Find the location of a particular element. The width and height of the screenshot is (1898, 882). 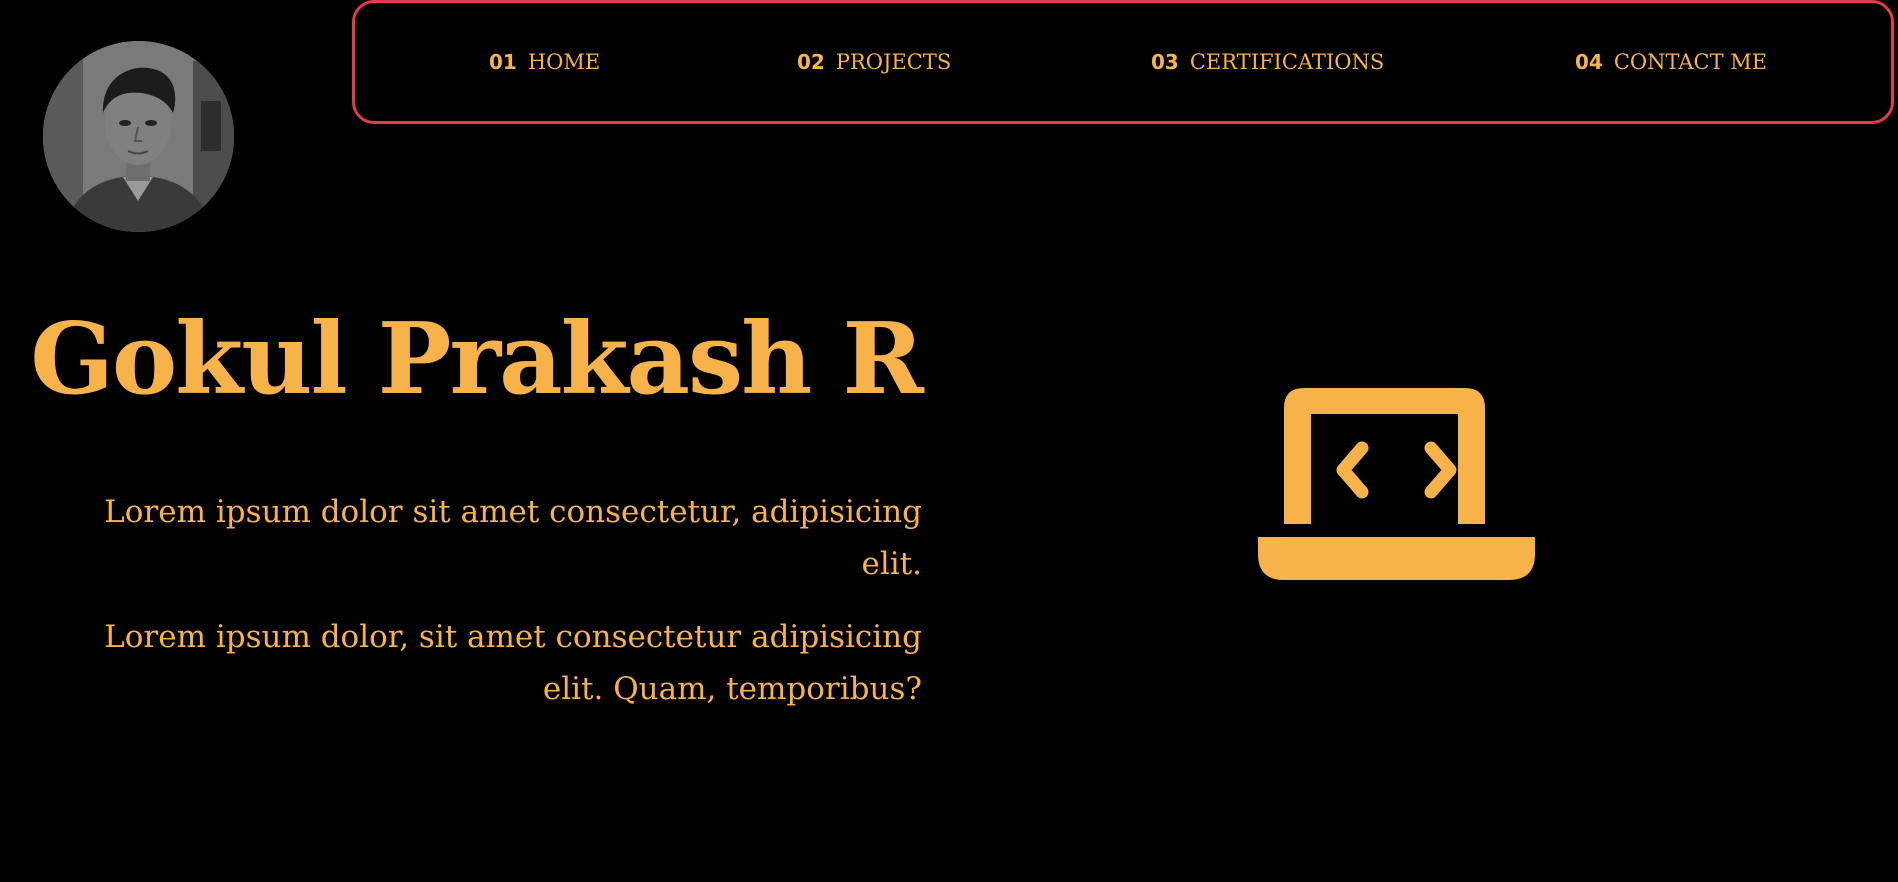

nav-item-home: 01 HOME is located at coordinates (544, 62).